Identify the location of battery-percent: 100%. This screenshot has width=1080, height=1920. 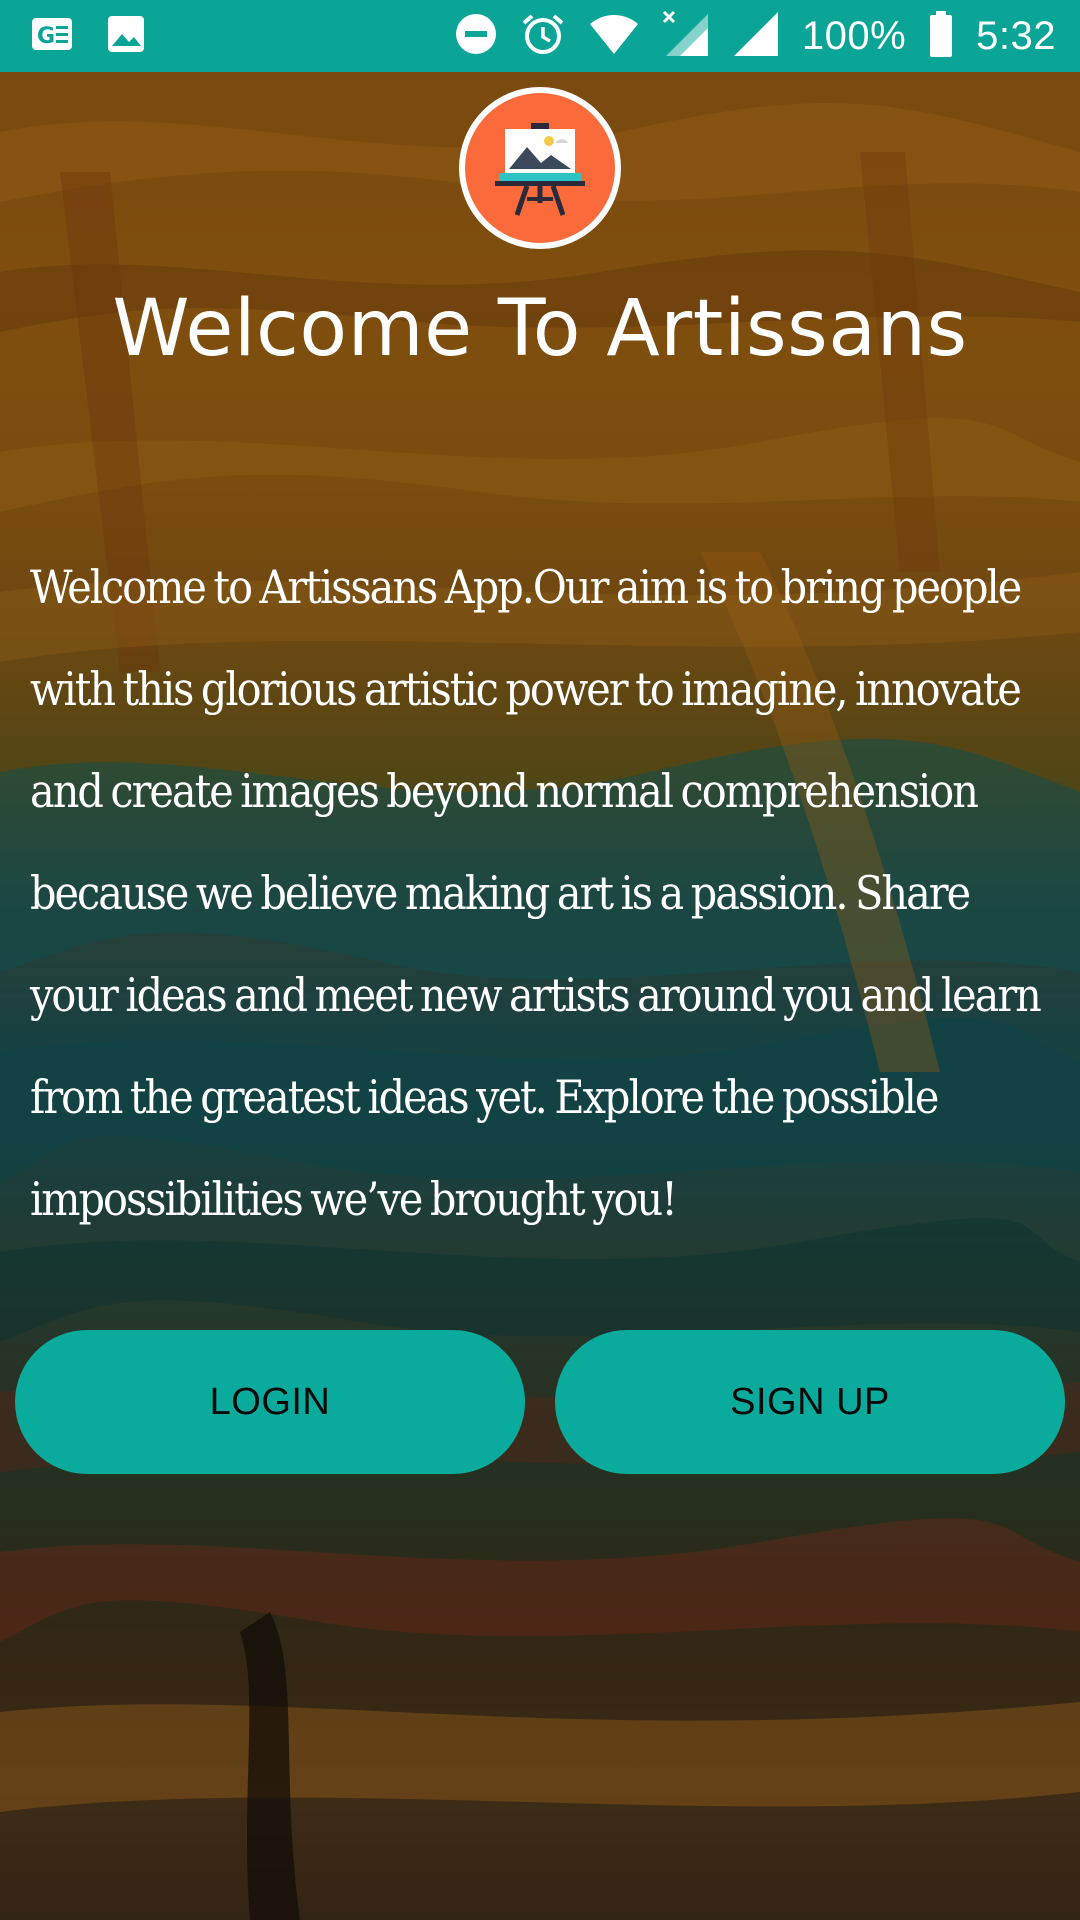
(854, 35).